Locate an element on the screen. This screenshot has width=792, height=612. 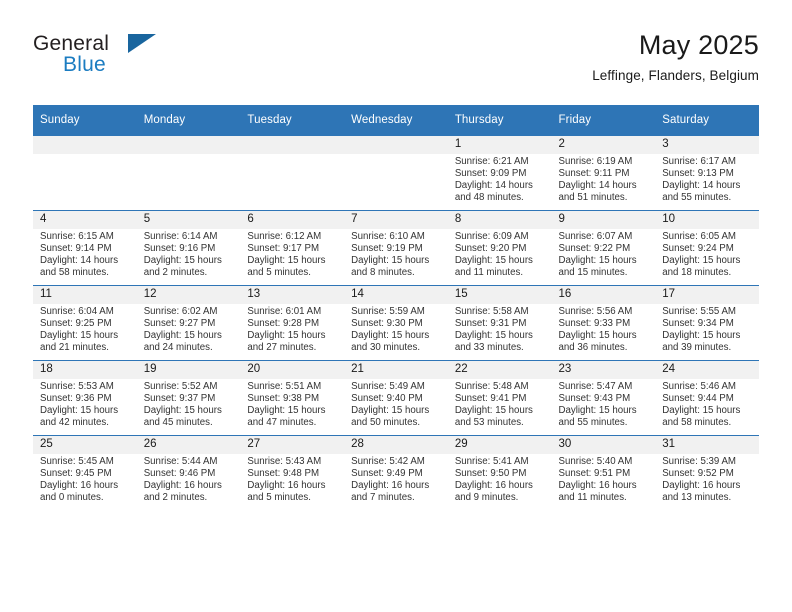
weekday-header-thursday: Thursday is located at coordinates (499, 120).